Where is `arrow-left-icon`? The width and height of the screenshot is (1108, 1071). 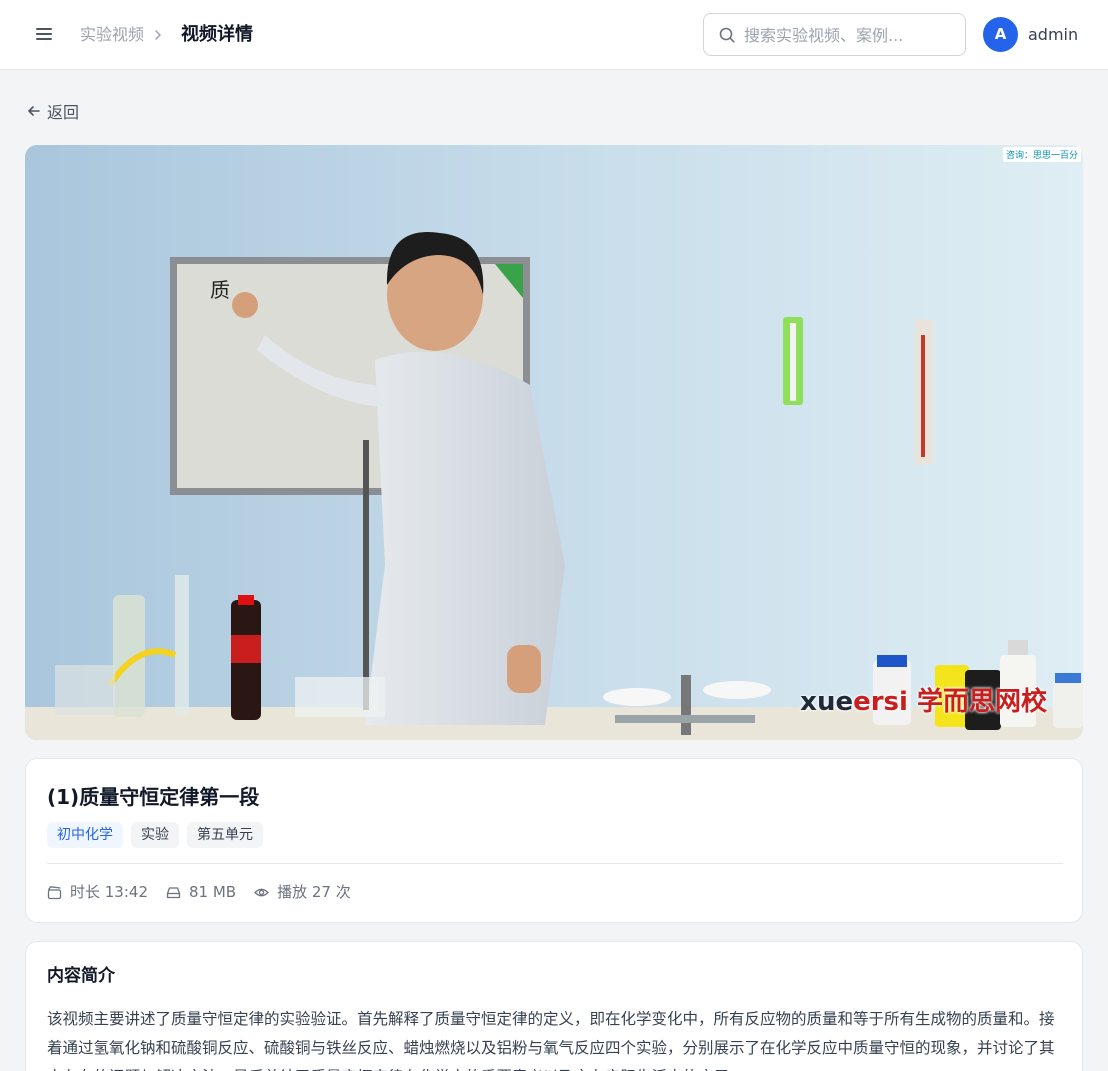
arrow-left-icon is located at coordinates (34, 111).